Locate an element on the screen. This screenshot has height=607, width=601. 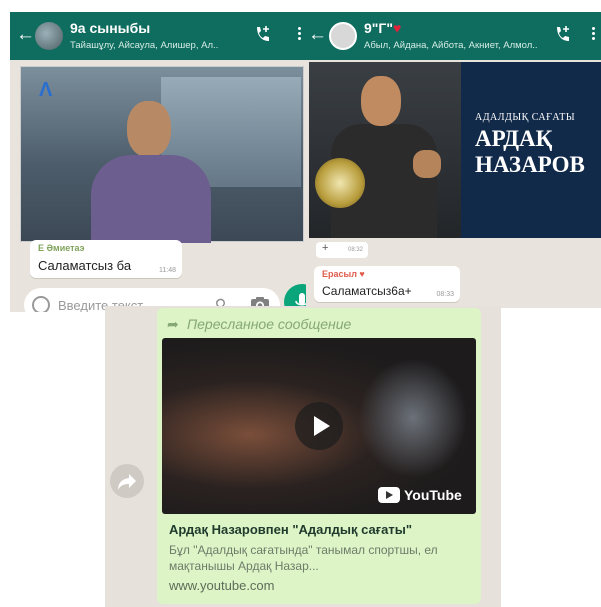
message-sender: Е Әмиетаэ is located at coordinates (61, 248).